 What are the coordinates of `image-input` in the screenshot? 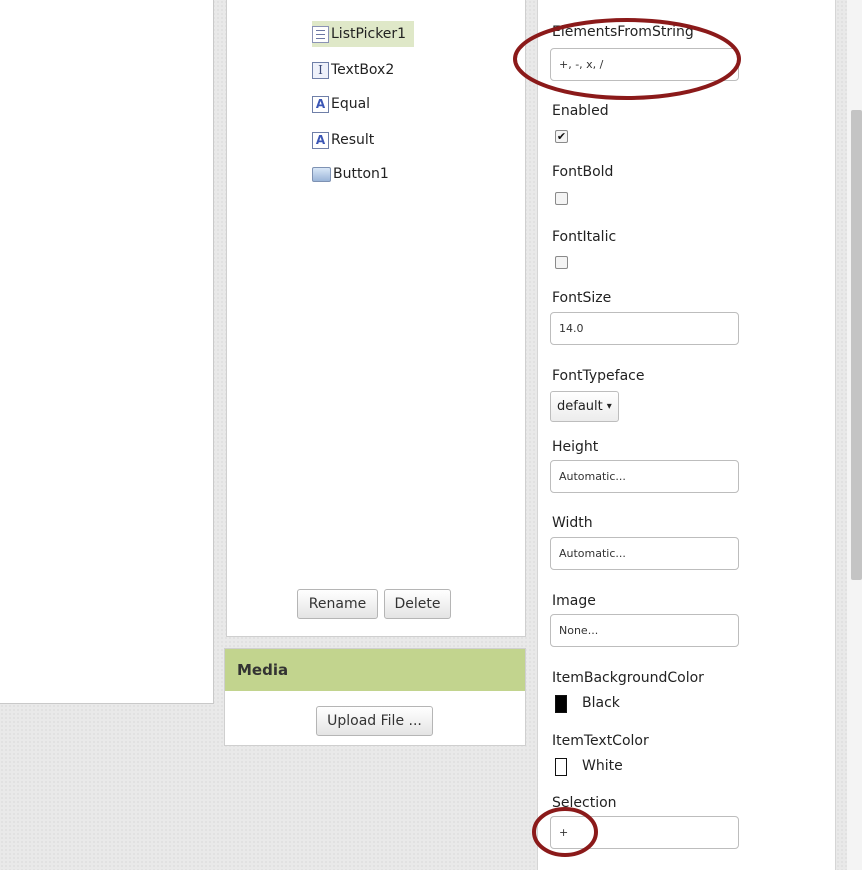 It's located at (644, 630).